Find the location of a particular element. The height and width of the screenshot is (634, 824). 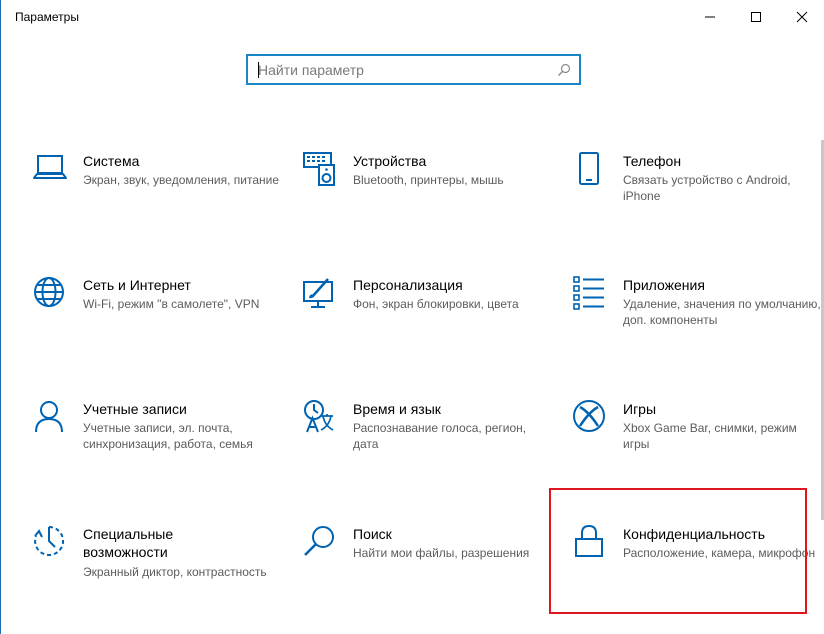

close-icon is located at coordinates (802, 17).